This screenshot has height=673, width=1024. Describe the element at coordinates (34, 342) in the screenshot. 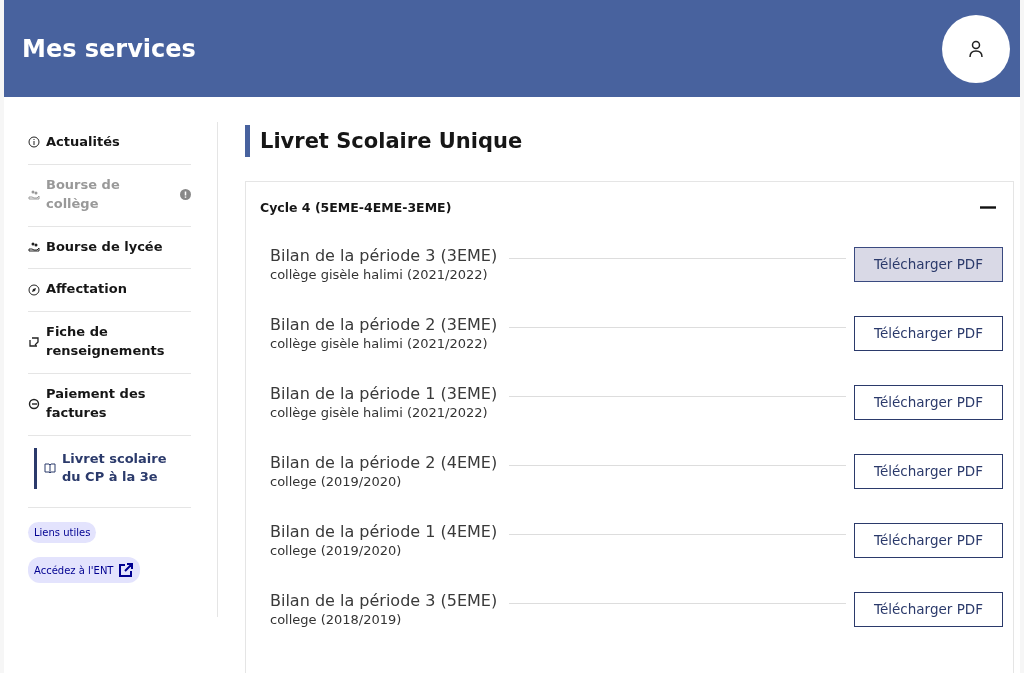

I see `edit-icon` at that location.